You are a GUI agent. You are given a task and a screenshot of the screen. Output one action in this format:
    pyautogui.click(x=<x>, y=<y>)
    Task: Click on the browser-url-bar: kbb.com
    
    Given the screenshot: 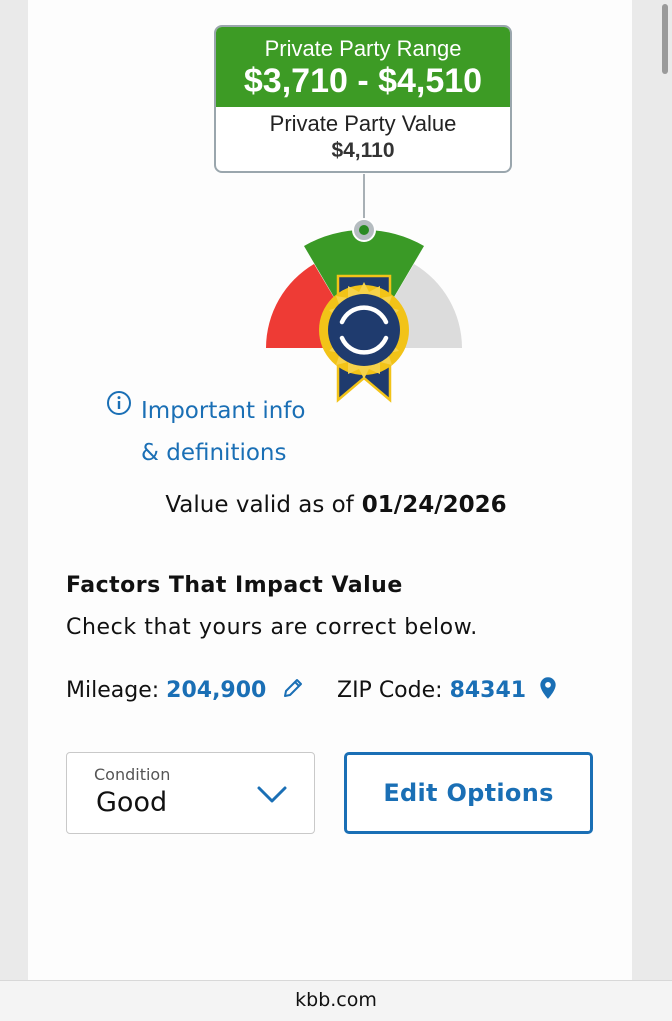 What is the action you would take?
    pyautogui.click(x=336, y=1000)
    